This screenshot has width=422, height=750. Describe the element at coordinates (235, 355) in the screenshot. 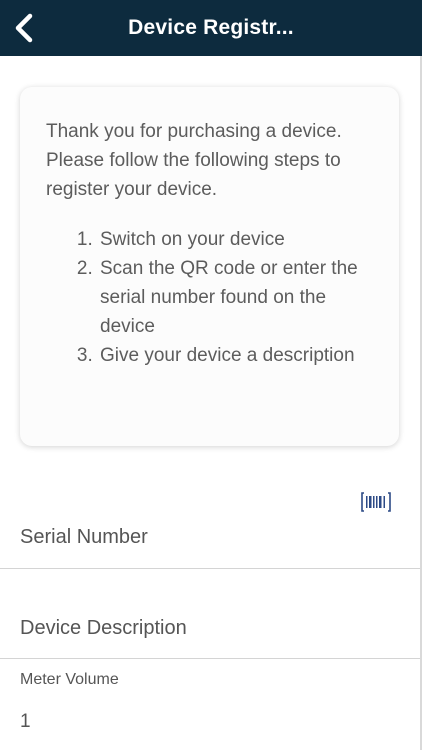

I see `instruction-step: Give your device a description` at that location.